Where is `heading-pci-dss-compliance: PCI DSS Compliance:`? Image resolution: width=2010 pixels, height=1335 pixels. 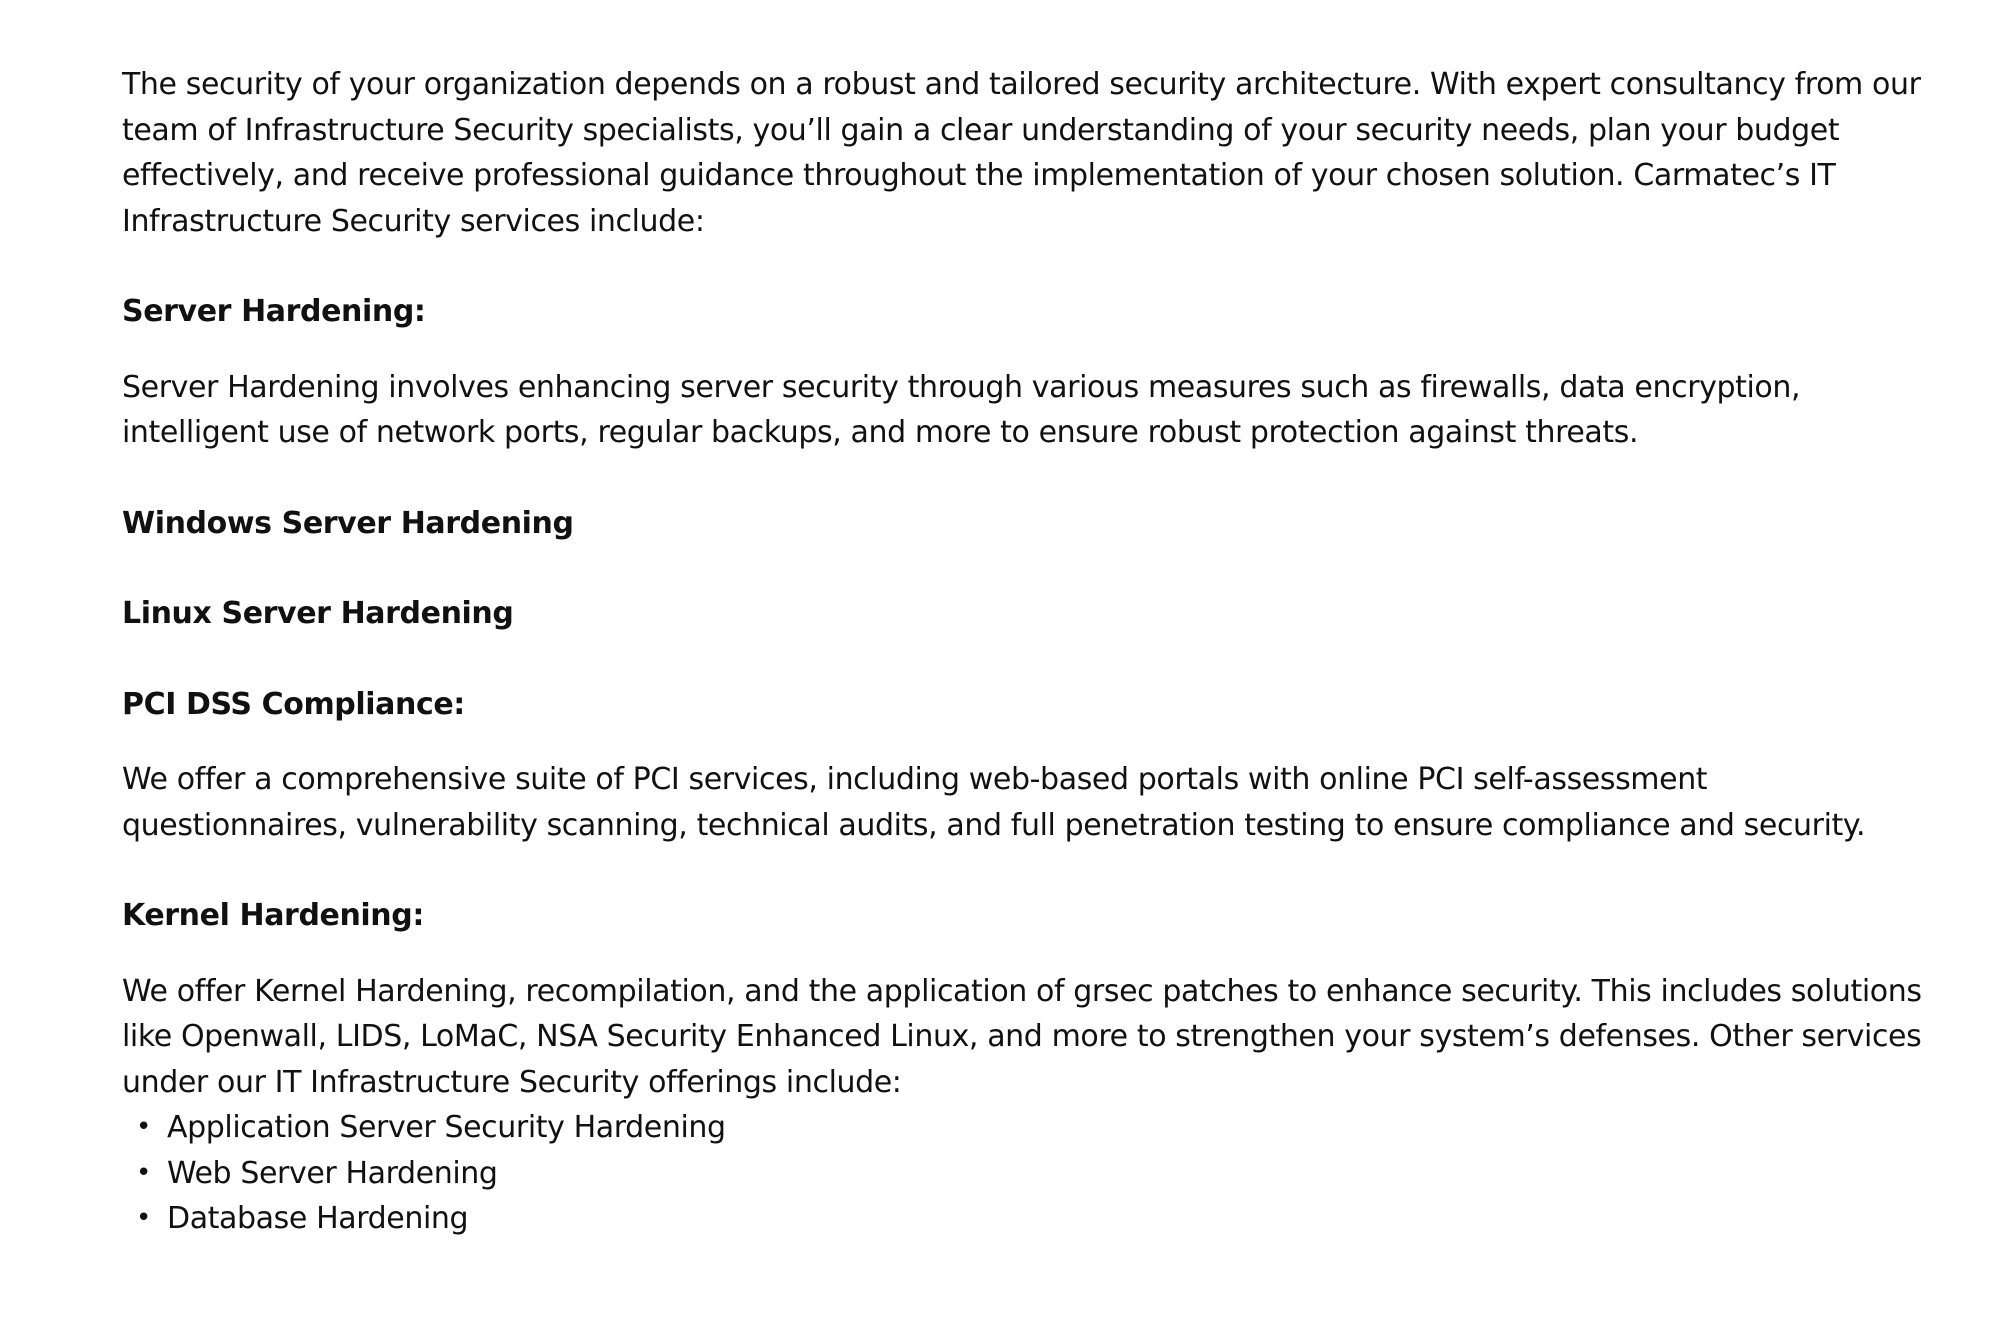
heading-pci-dss-compliance: PCI DSS Compliance: is located at coordinates (293, 704).